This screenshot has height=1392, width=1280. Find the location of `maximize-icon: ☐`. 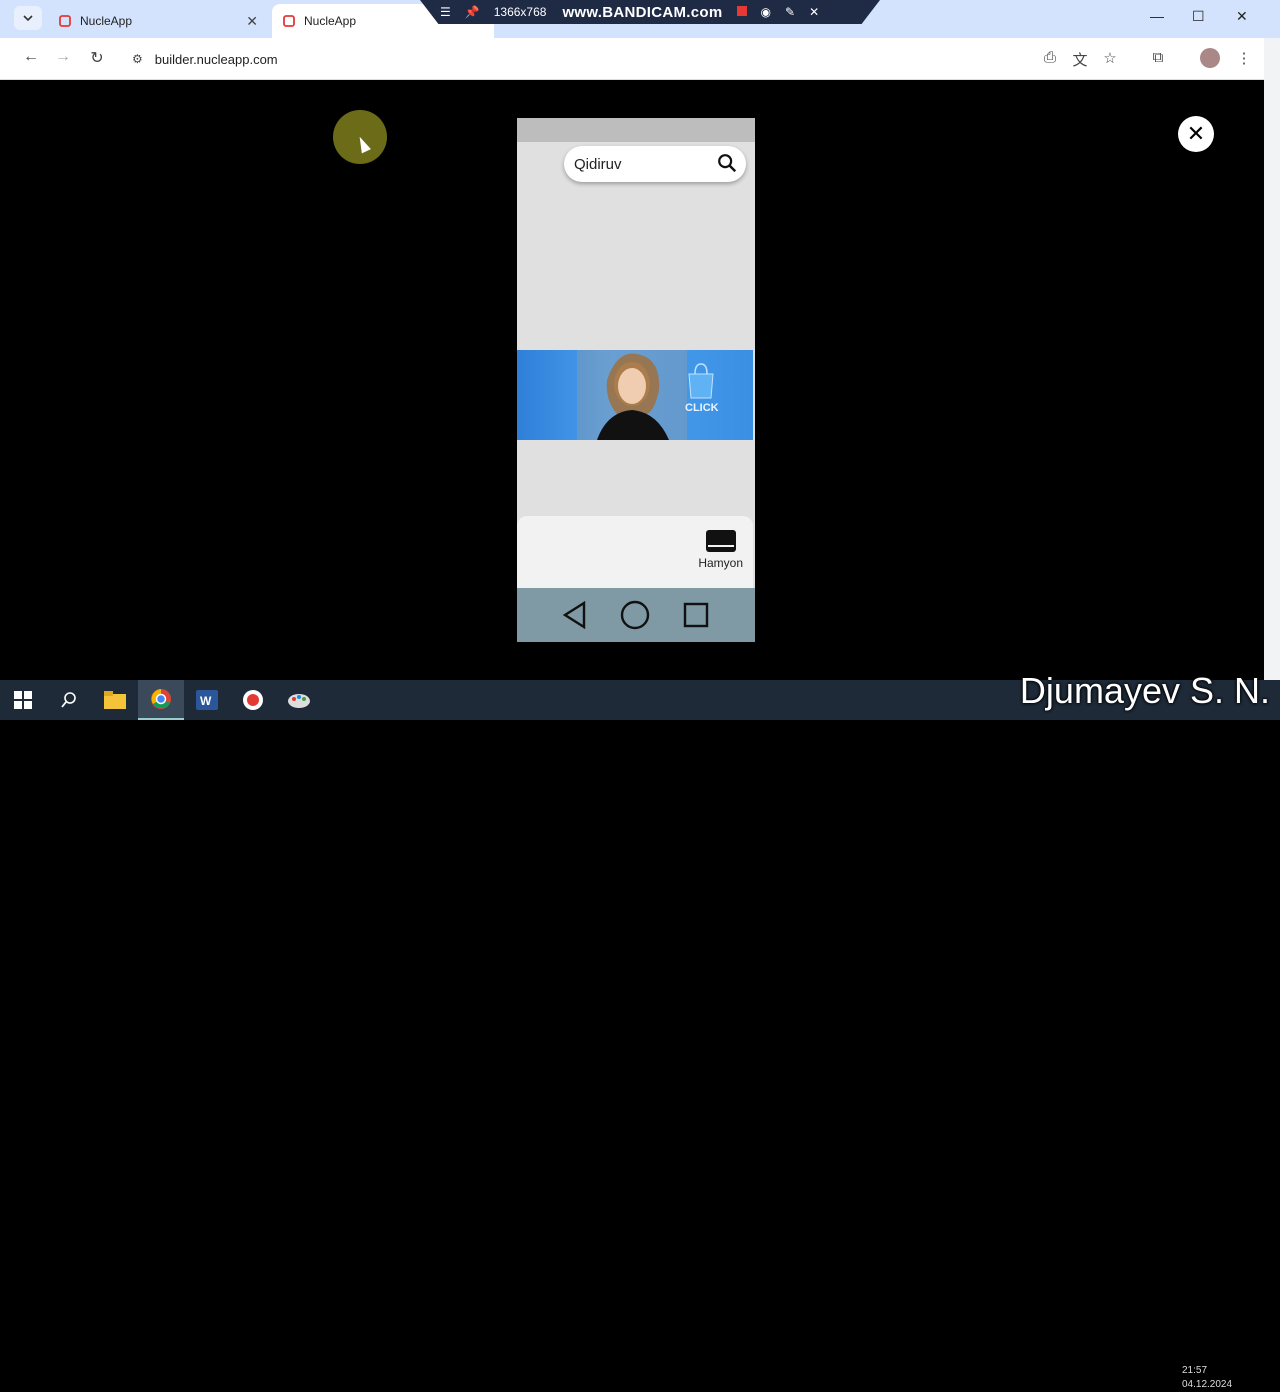

maximize-icon: ☐ is located at coordinates (1198, 16).